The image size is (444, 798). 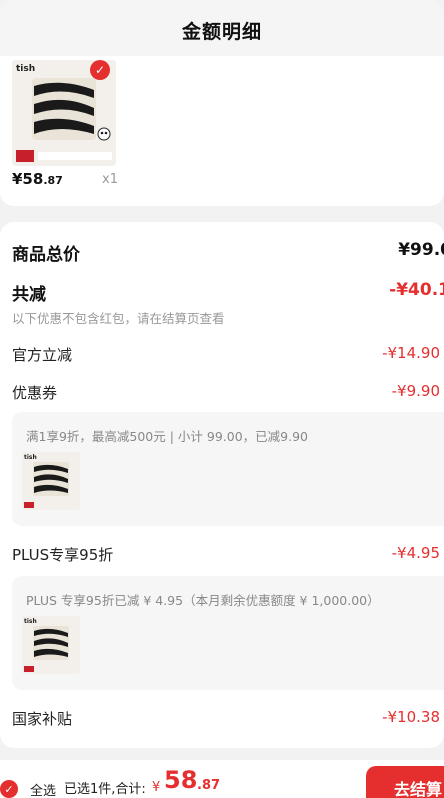 I want to click on goods-total-row: 商品总价 ¥99.0, so click(x=228, y=252).